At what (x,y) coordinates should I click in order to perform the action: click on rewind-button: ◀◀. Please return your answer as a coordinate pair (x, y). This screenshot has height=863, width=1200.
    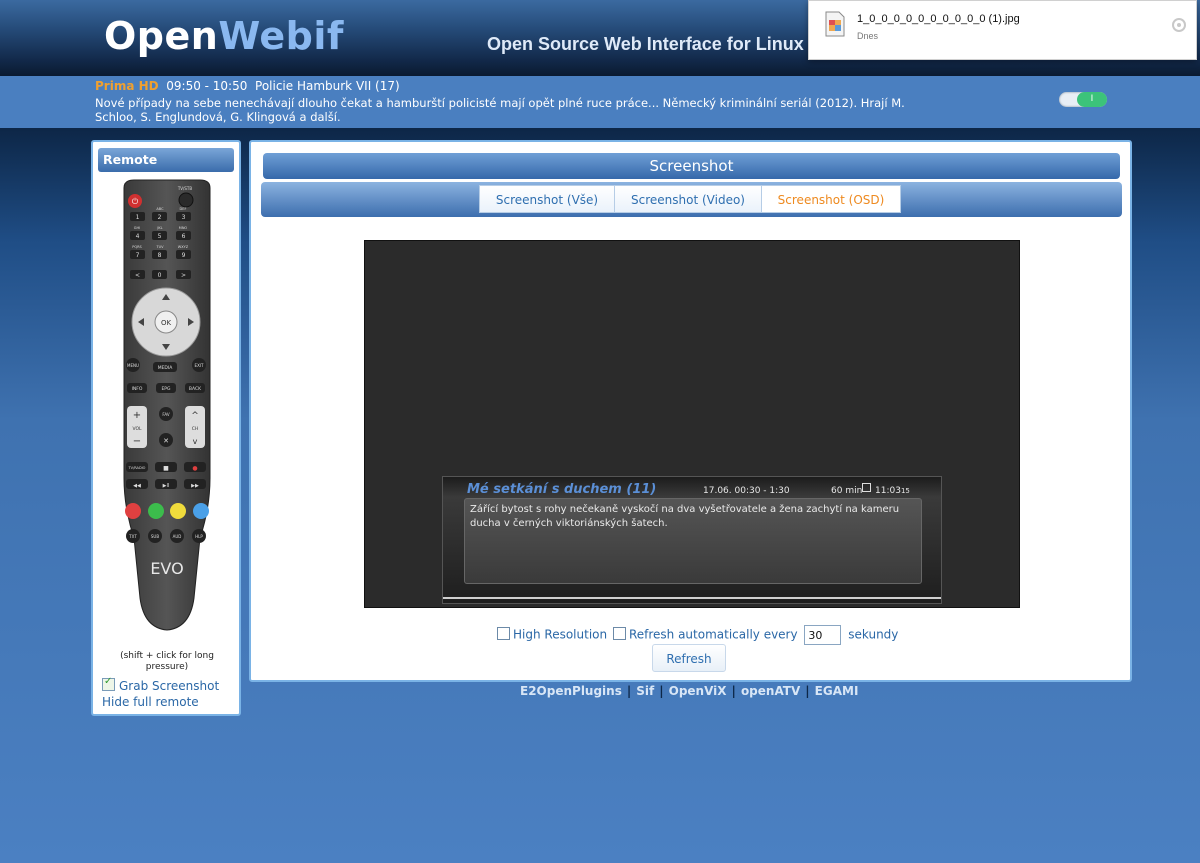
    Looking at the image, I should click on (137, 484).